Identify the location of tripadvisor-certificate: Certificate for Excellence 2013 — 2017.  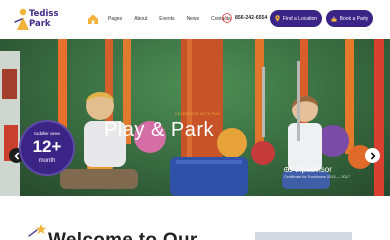
(317, 177).